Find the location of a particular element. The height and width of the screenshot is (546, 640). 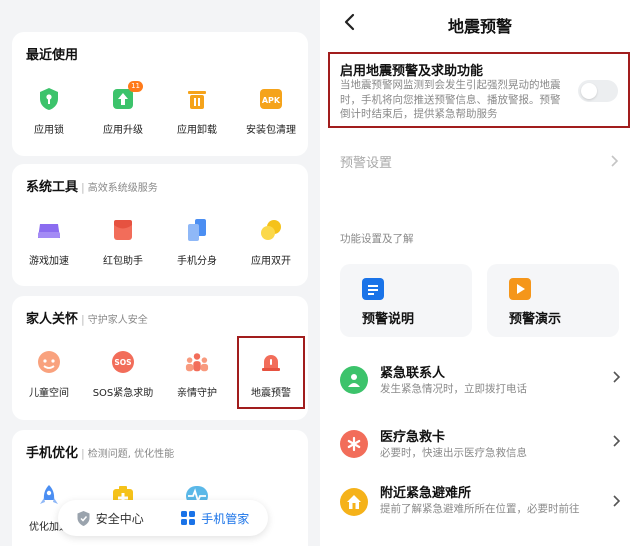

app-uninstall-button: 应用卸载 is located at coordinates (197, 111).